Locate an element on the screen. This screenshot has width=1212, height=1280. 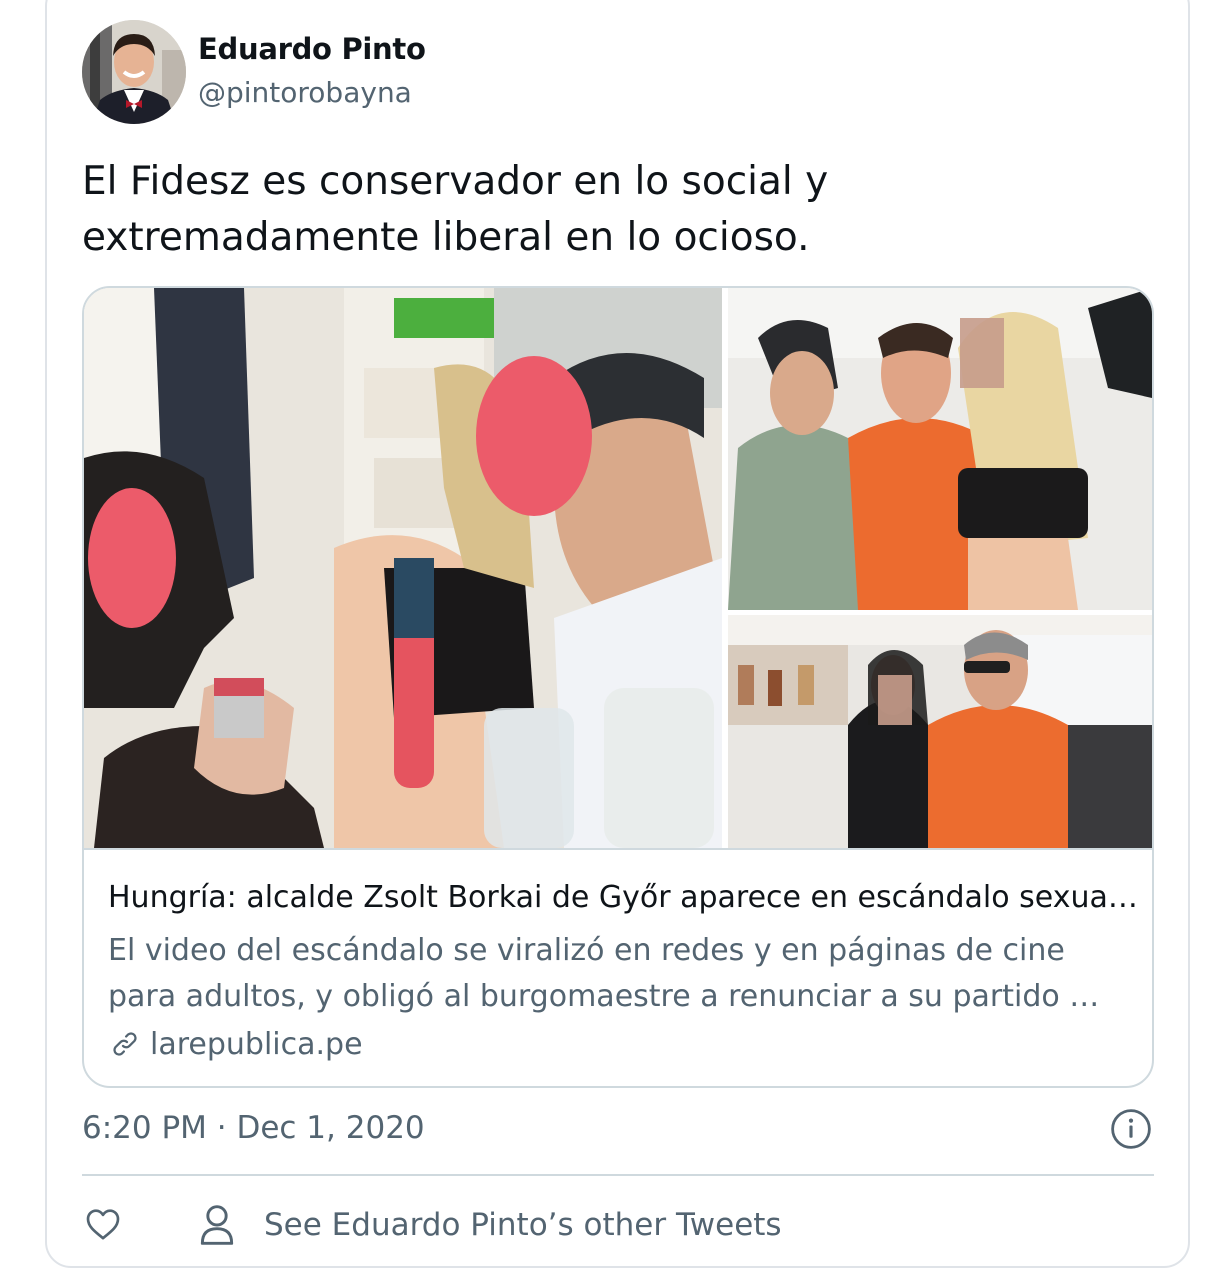
person-icon is located at coordinates (217, 1225).